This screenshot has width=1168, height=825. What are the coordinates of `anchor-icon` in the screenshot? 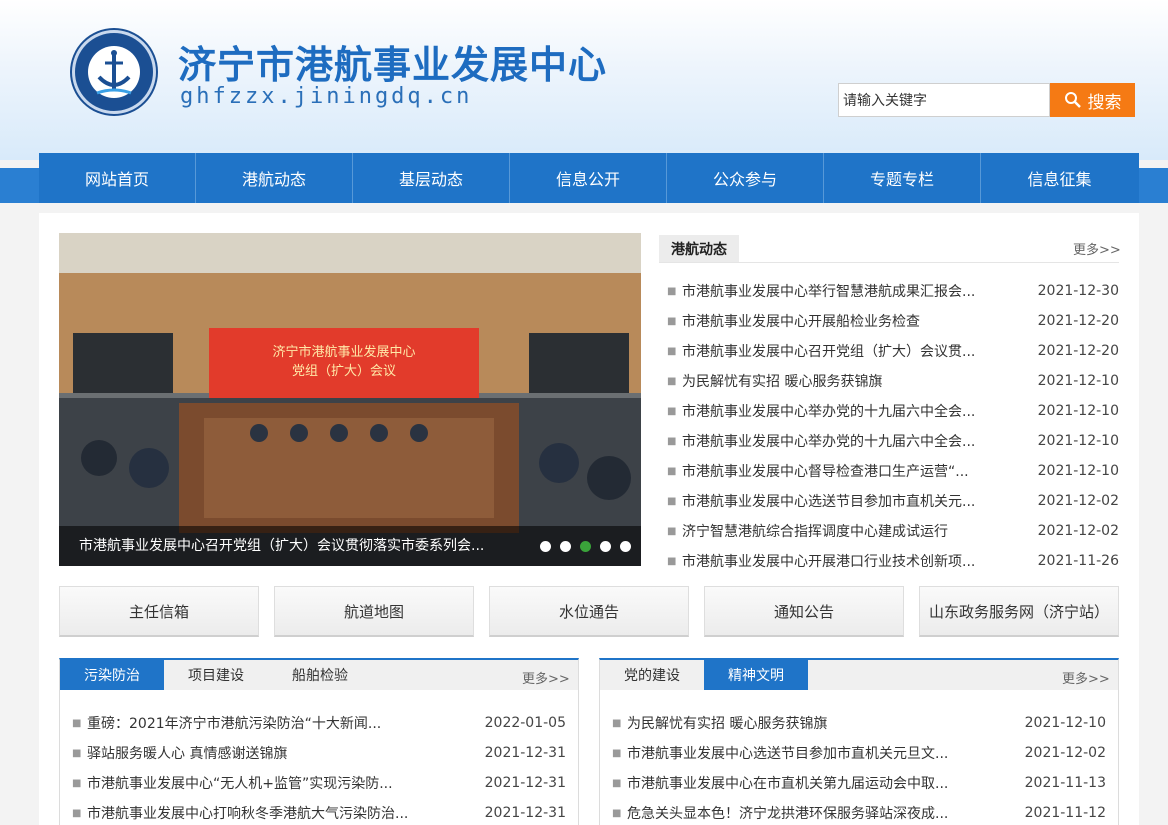 It's located at (114, 72).